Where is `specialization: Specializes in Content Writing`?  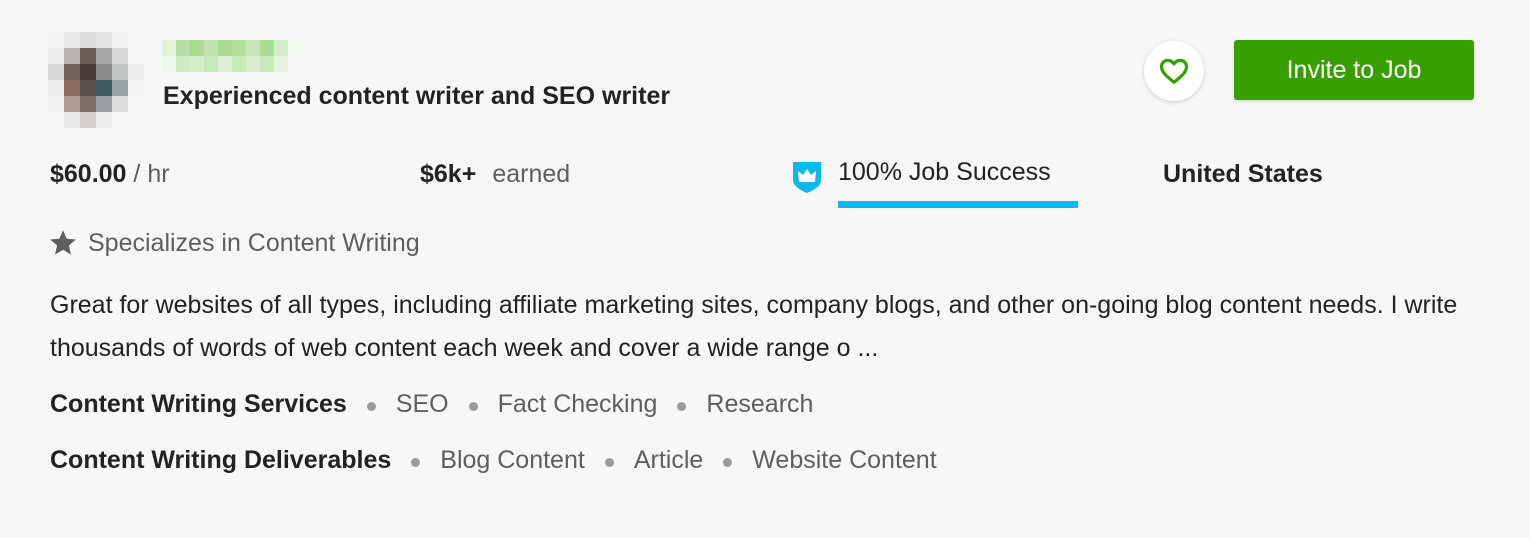 specialization: Specializes in Content Writing is located at coordinates (234, 243).